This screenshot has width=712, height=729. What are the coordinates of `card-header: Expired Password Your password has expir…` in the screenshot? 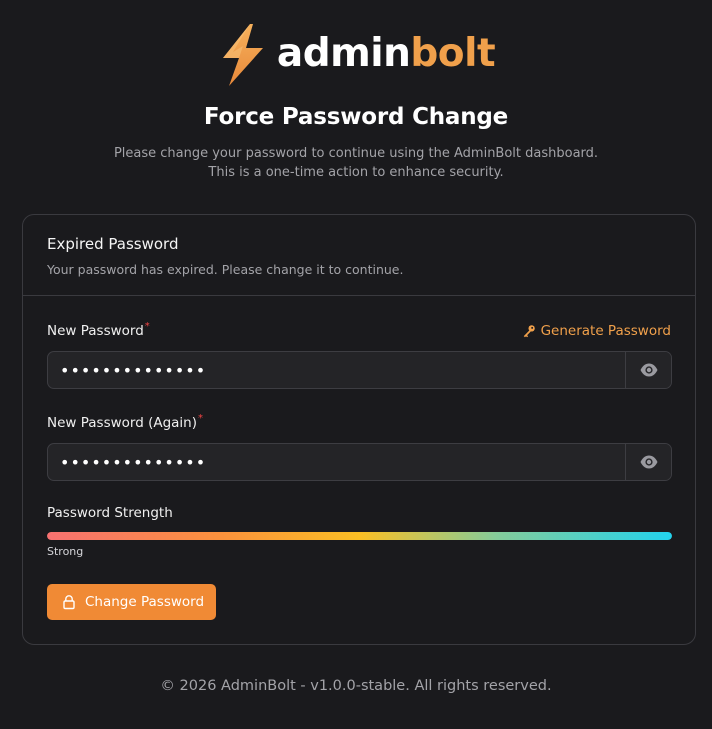 It's located at (359, 255).